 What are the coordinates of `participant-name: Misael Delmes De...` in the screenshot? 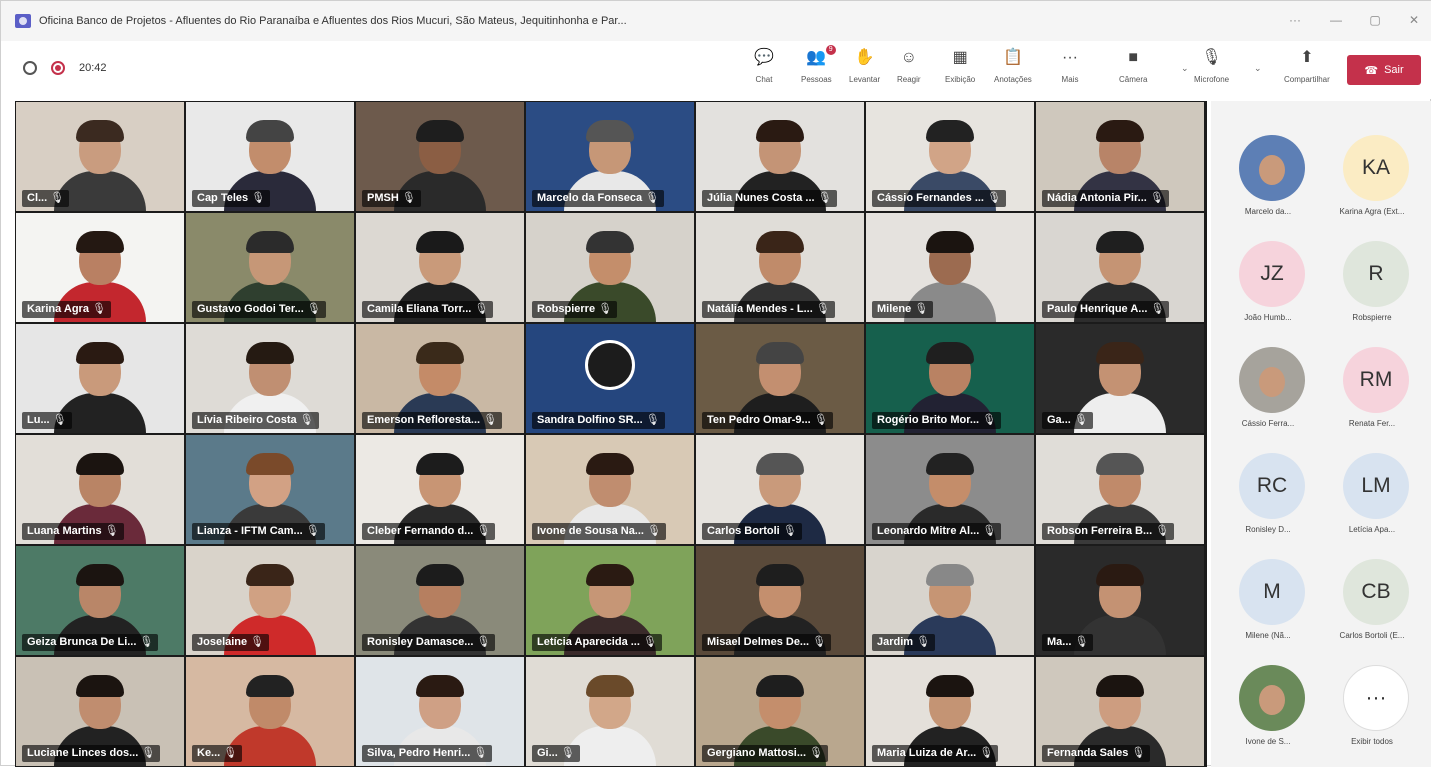 It's located at (758, 642).